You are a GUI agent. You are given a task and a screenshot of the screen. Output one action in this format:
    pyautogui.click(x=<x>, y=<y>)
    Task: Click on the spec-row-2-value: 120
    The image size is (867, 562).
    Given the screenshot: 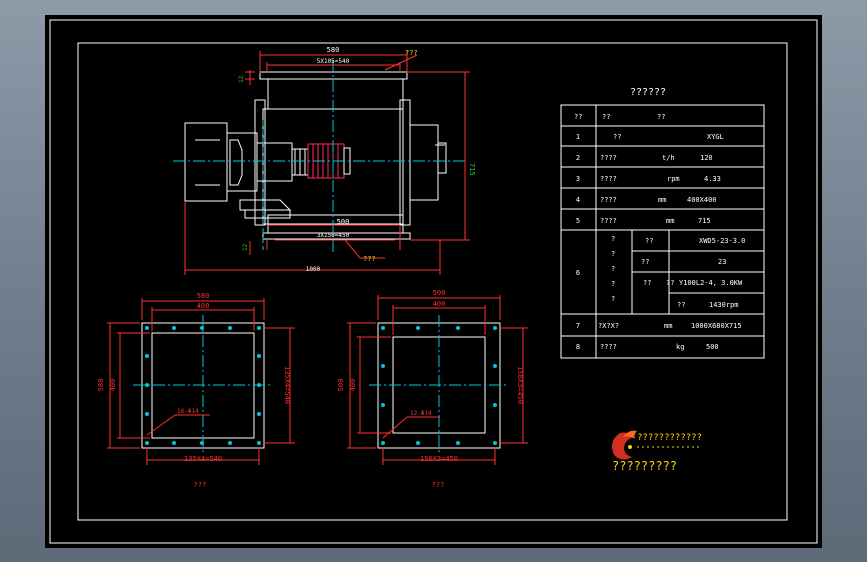 What is the action you would take?
    pyautogui.click(x=706, y=158)
    